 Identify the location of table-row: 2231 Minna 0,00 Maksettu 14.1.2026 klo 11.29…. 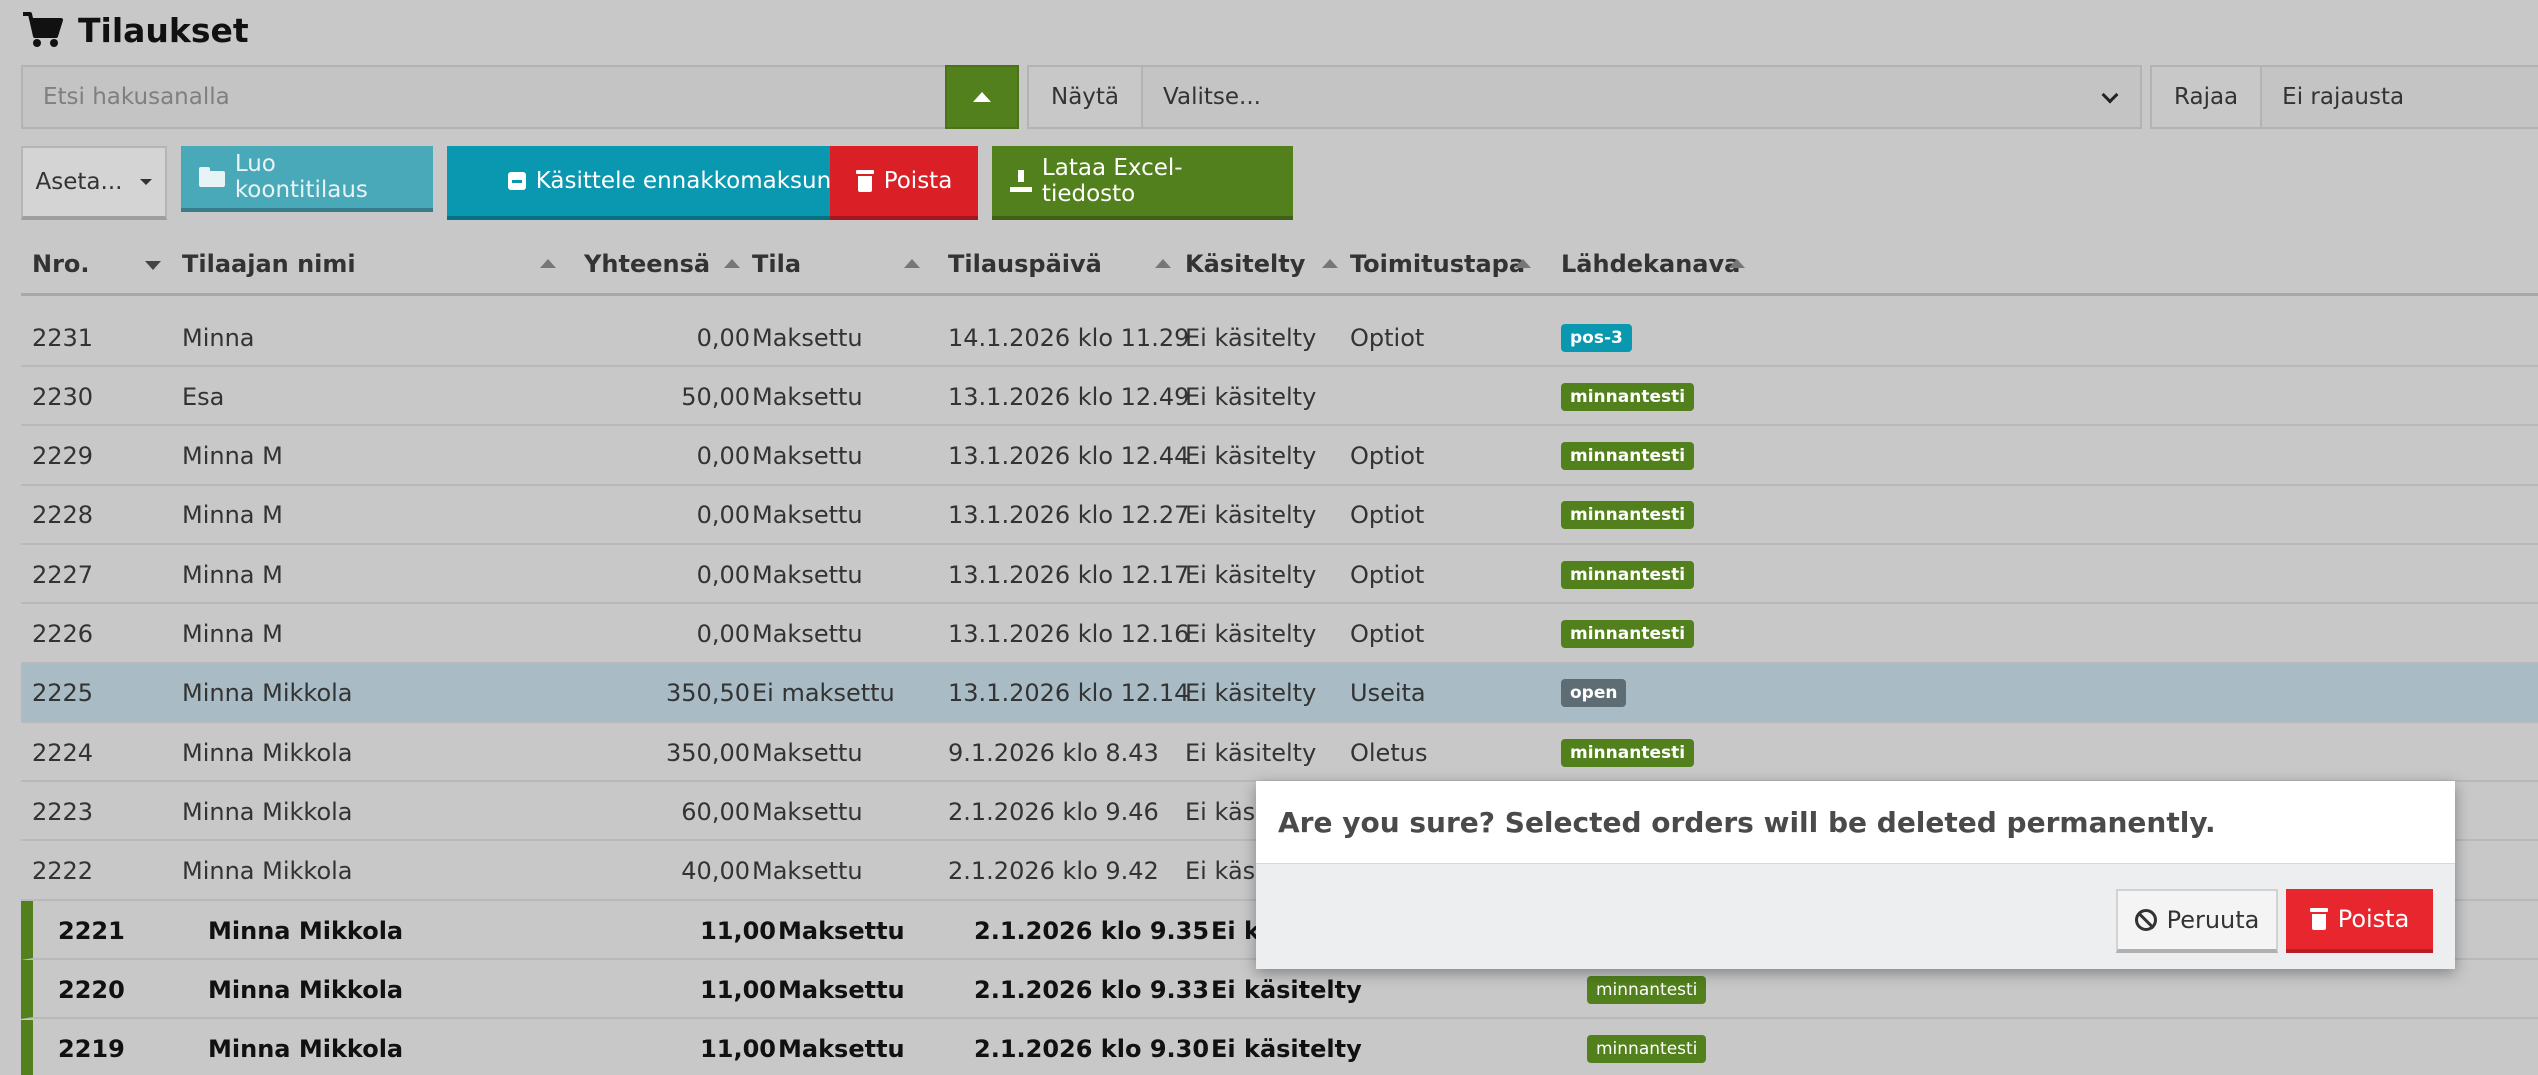
(1279, 337).